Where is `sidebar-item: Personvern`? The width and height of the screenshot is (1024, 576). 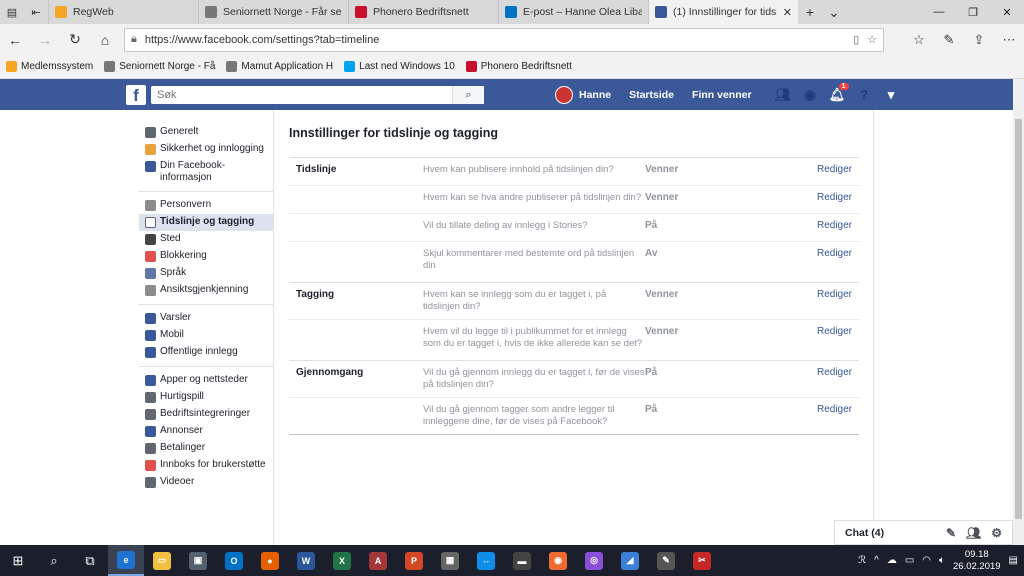 sidebar-item: Personvern is located at coordinates (206, 205).